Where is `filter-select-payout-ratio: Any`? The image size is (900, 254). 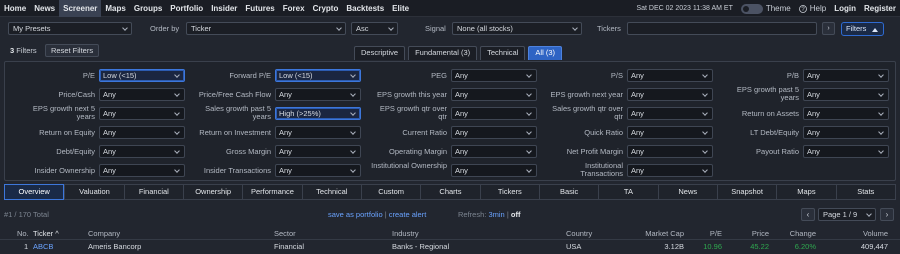
filter-select-payout-ratio: Any is located at coordinates (846, 151).